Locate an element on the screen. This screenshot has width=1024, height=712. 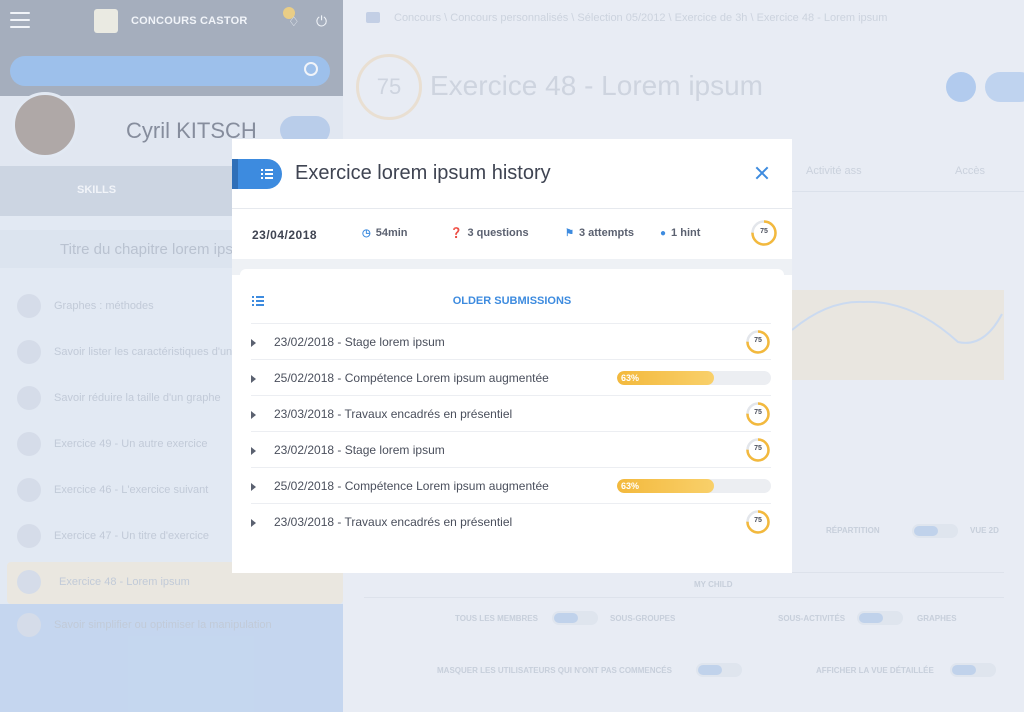
modal-title: Exercice lorem ipsum history is located at coordinates (423, 173).